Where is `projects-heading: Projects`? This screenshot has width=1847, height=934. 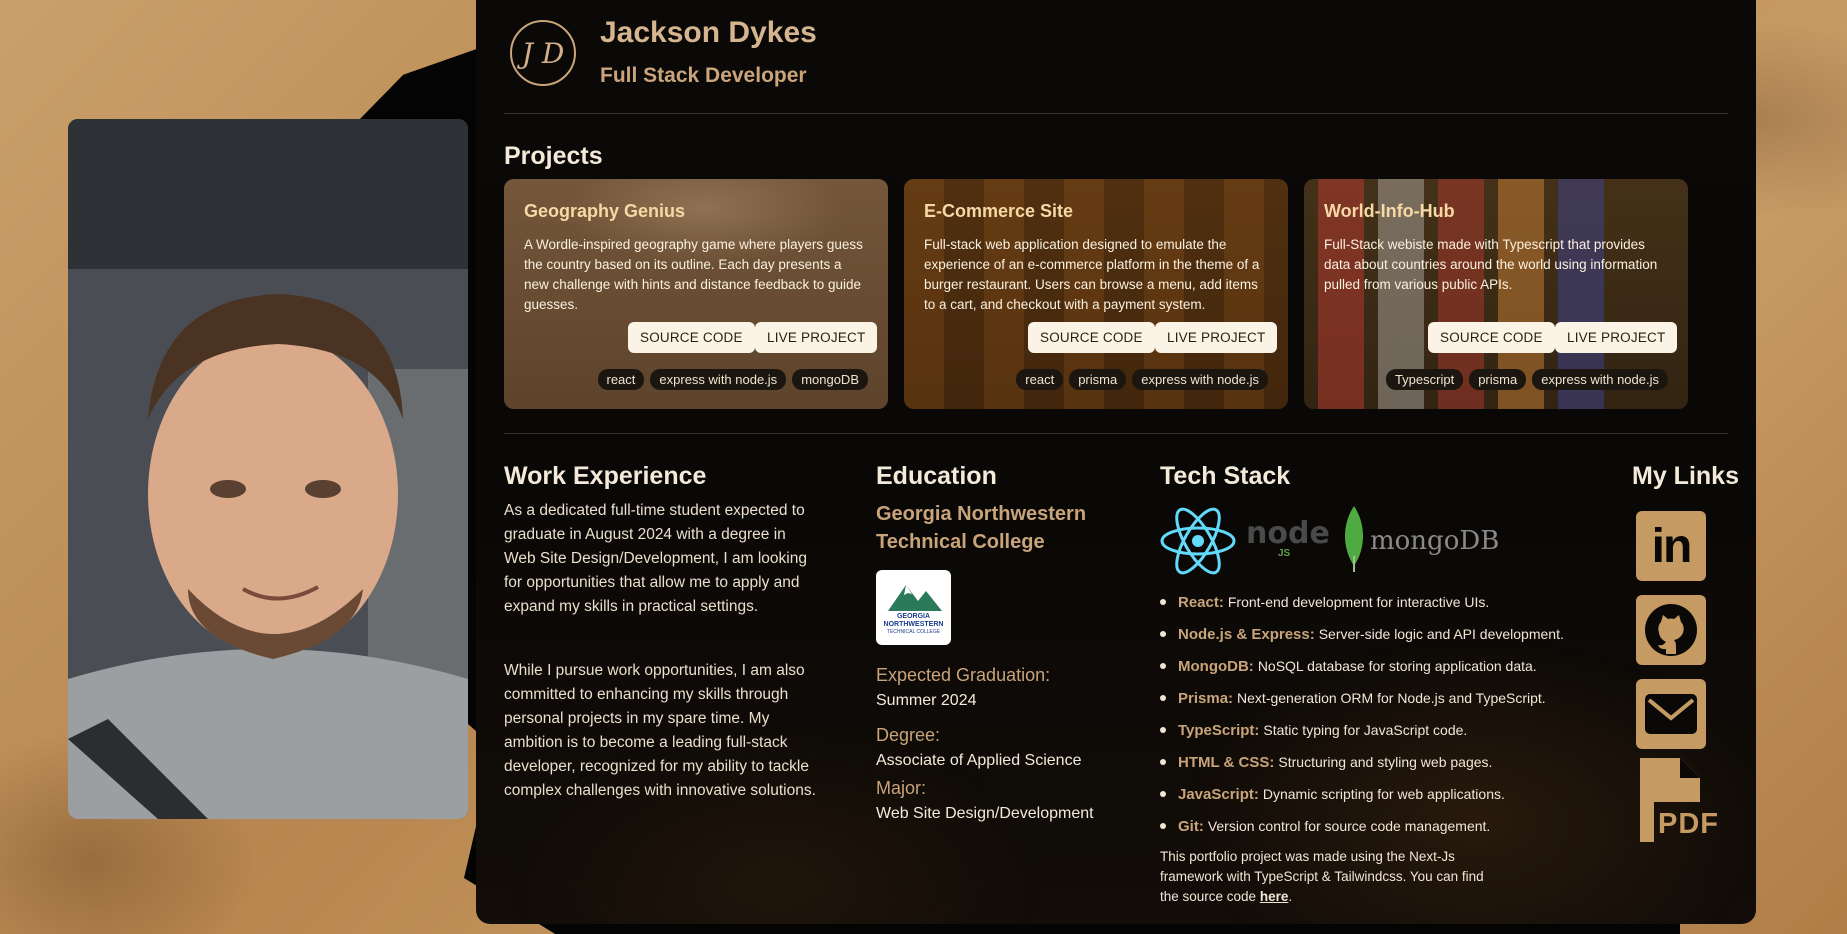 projects-heading: Projects is located at coordinates (553, 156).